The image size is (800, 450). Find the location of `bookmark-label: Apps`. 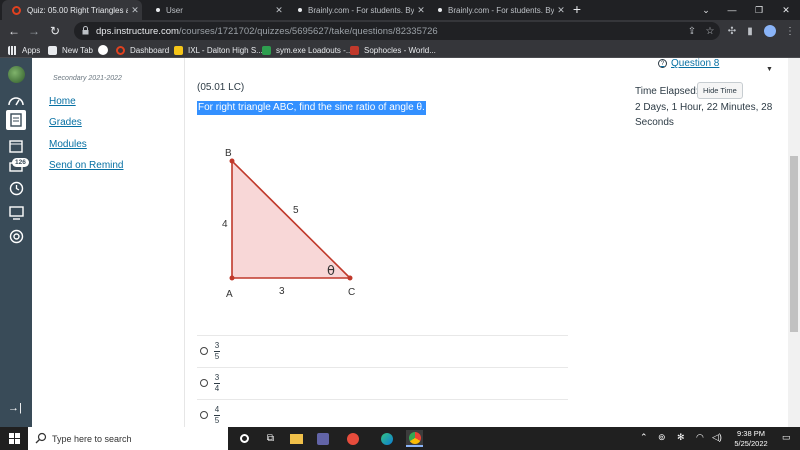

bookmark-label: Apps is located at coordinates (31, 50).